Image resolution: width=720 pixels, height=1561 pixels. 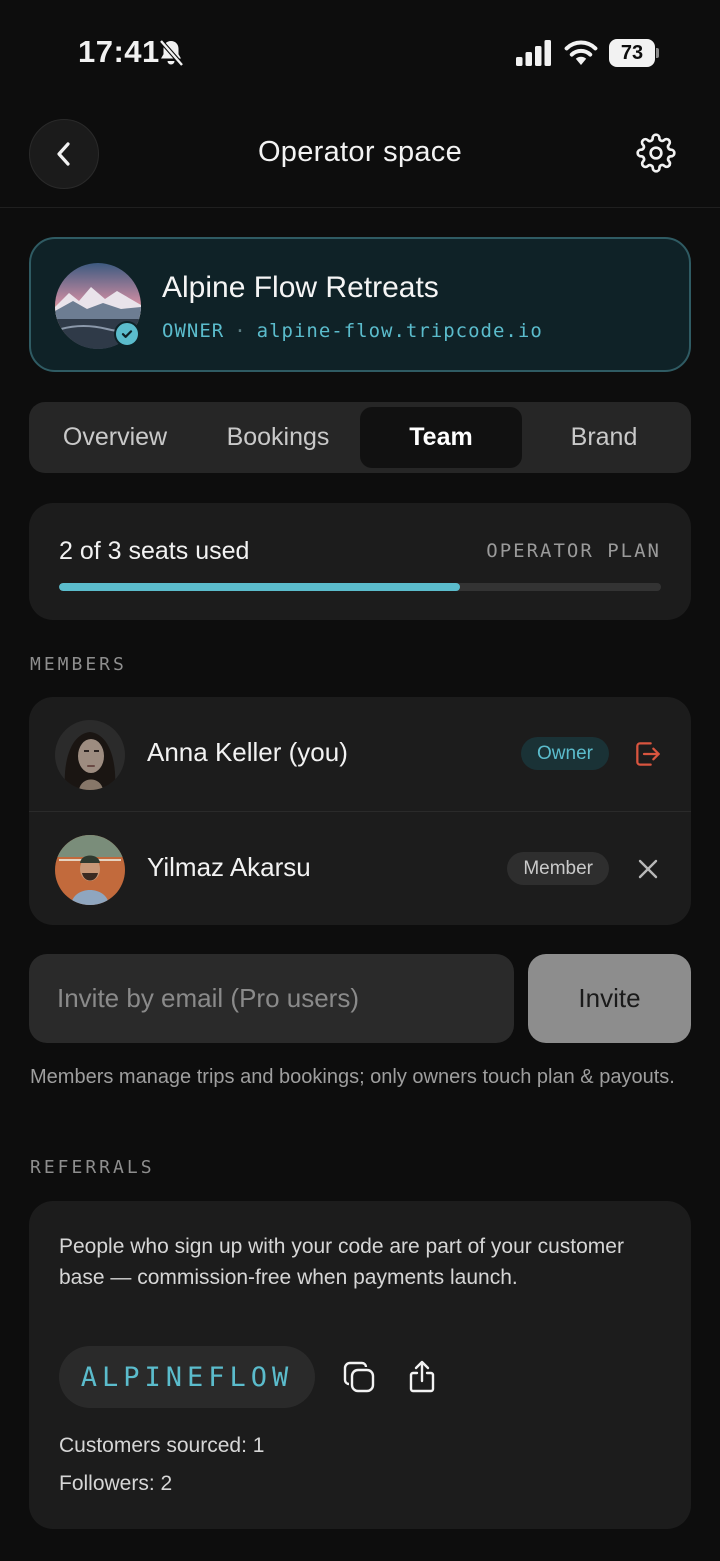 What do you see at coordinates (127, 334) in the screenshot?
I see `verified-check-icon` at bounding box center [127, 334].